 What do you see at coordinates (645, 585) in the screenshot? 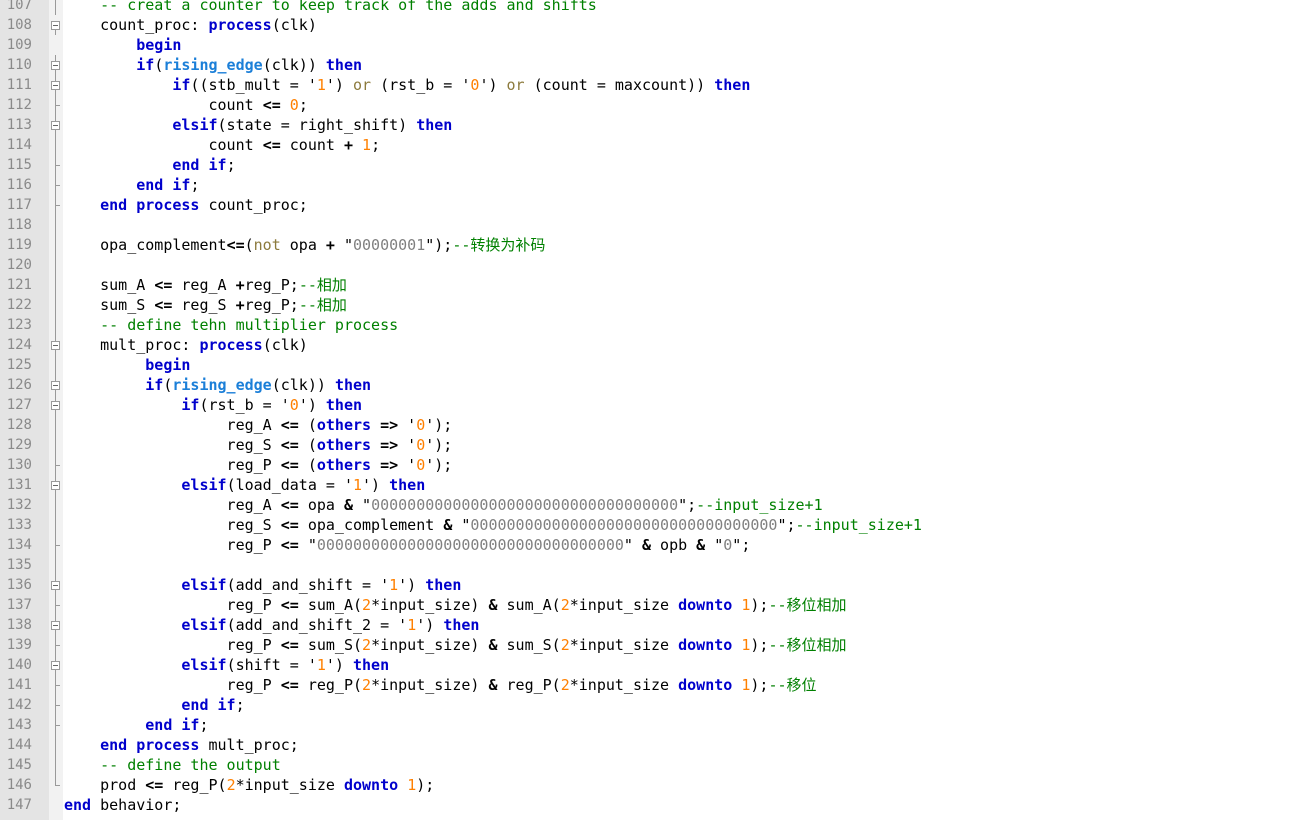
I see `code-line: 136 elsif(add_and_shift = '1') then` at bounding box center [645, 585].